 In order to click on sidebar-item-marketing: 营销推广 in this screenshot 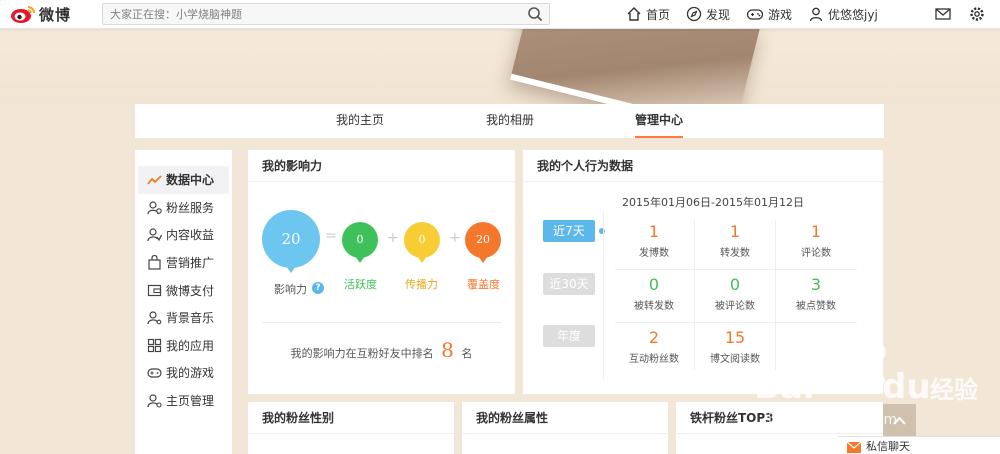, I will do `click(183, 263)`.